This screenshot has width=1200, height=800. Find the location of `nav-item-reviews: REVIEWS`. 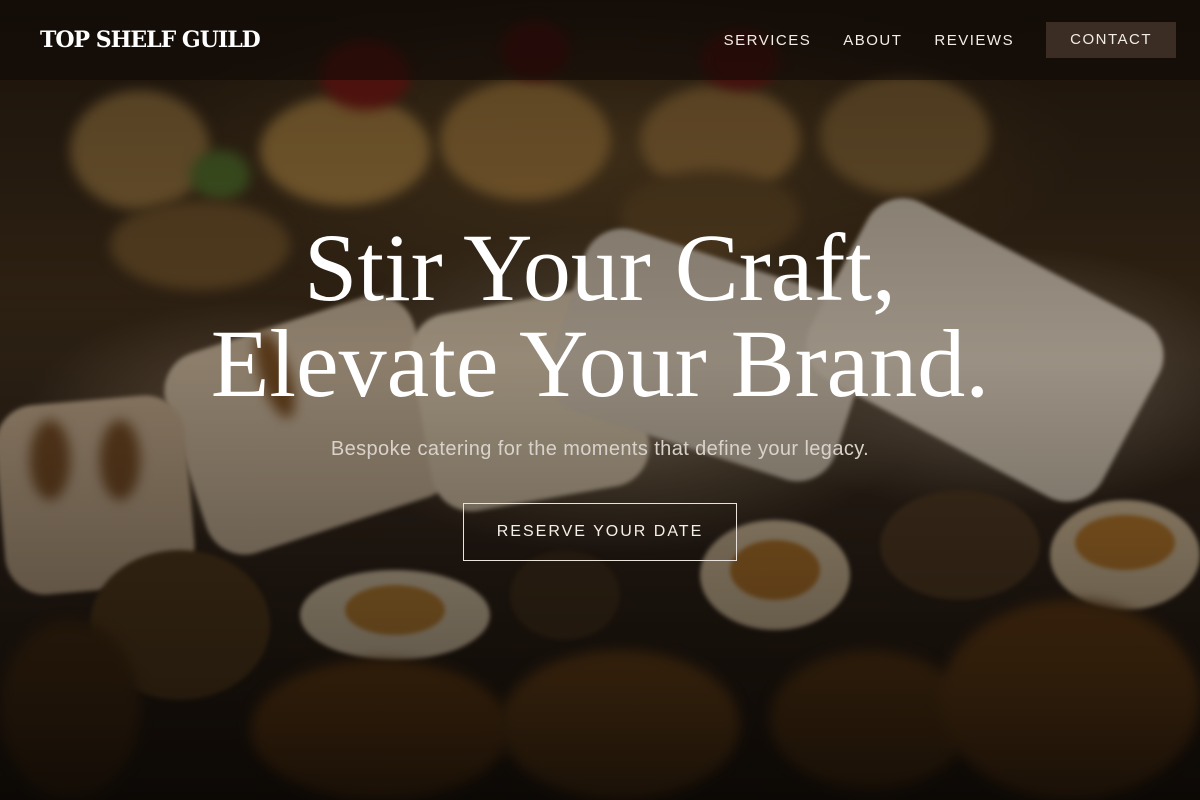

nav-item-reviews: REVIEWS is located at coordinates (974, 40).